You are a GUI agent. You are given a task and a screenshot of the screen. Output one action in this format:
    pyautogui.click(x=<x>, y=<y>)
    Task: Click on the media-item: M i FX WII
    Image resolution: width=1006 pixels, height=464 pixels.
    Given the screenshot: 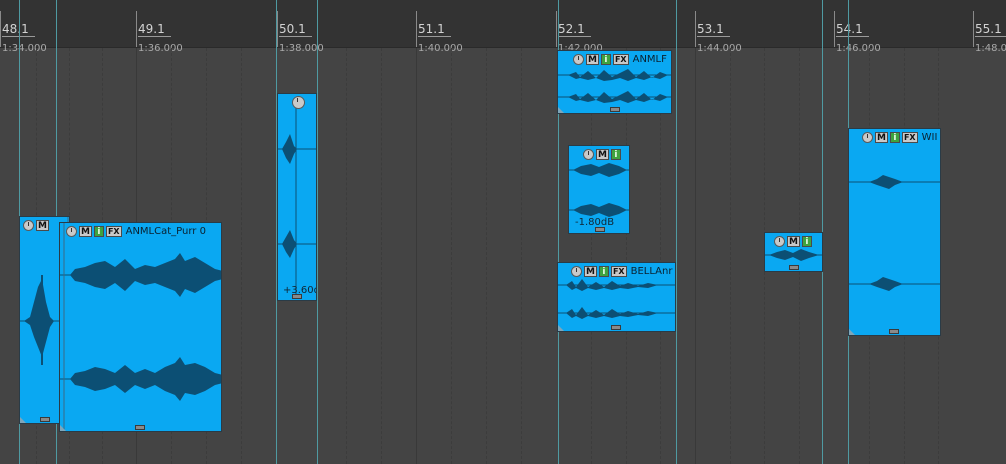 What is the action you would take?
    pyautogui.click(x=894, y=232)
    